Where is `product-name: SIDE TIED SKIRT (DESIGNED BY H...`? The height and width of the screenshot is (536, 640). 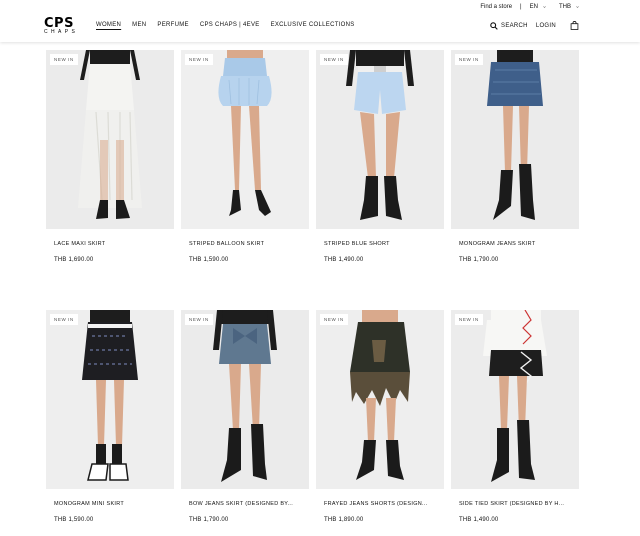
product-name: SIDE TIED SKIRT (DESIGNED BY H... is located at coordinates (511, 504).